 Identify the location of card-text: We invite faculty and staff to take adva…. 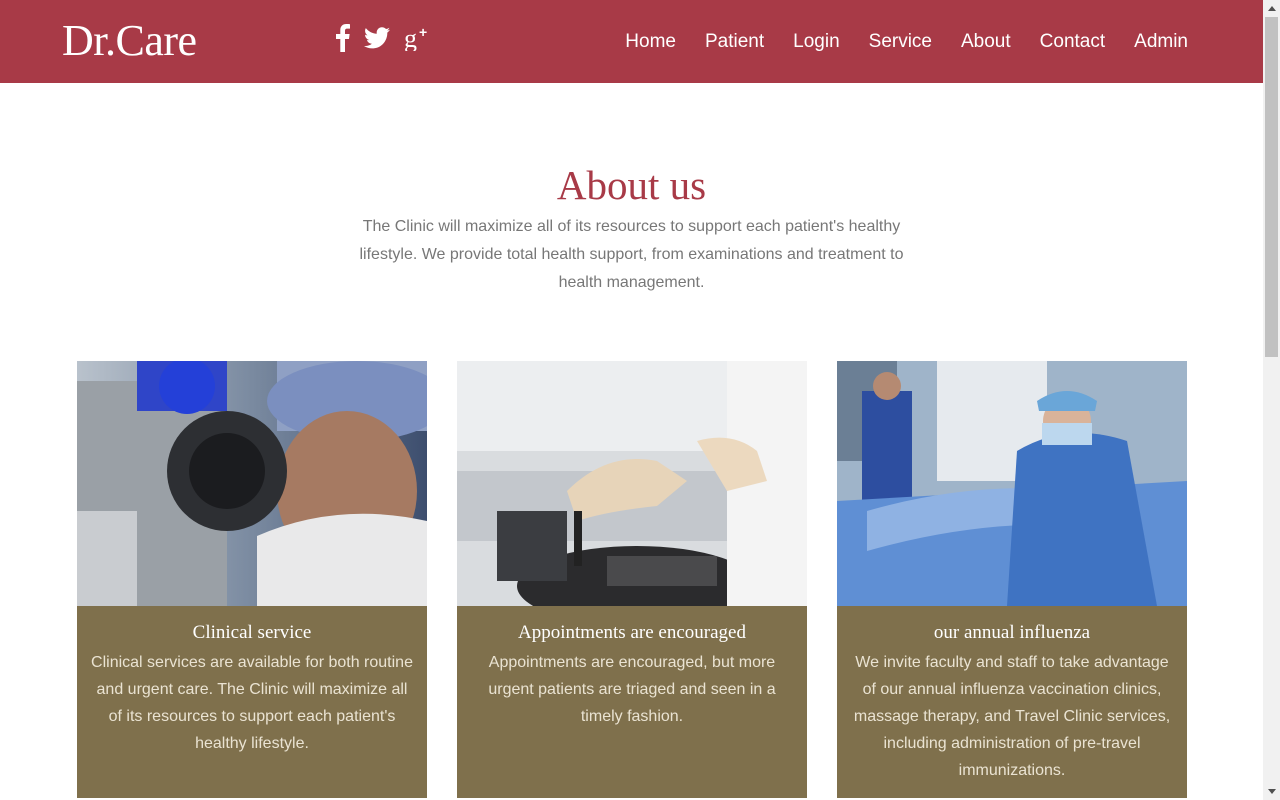
(1012, 716).